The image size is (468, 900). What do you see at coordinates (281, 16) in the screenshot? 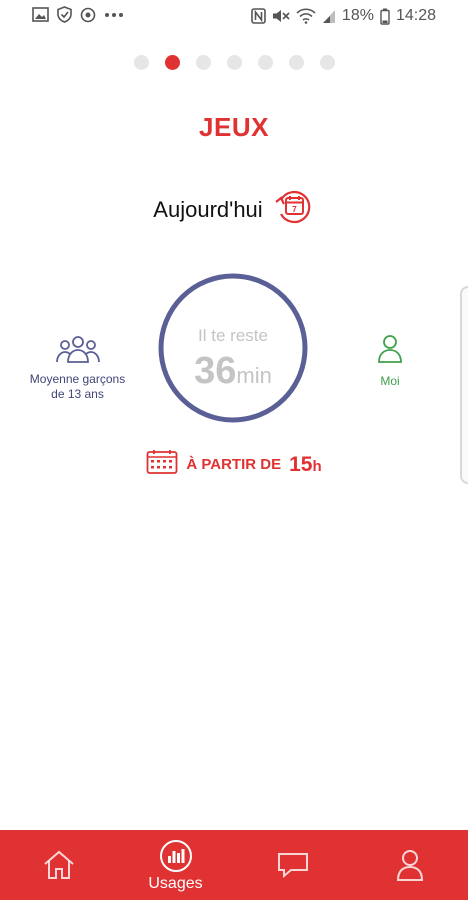
I see `mute-icon` at bounding box center [281, 16].